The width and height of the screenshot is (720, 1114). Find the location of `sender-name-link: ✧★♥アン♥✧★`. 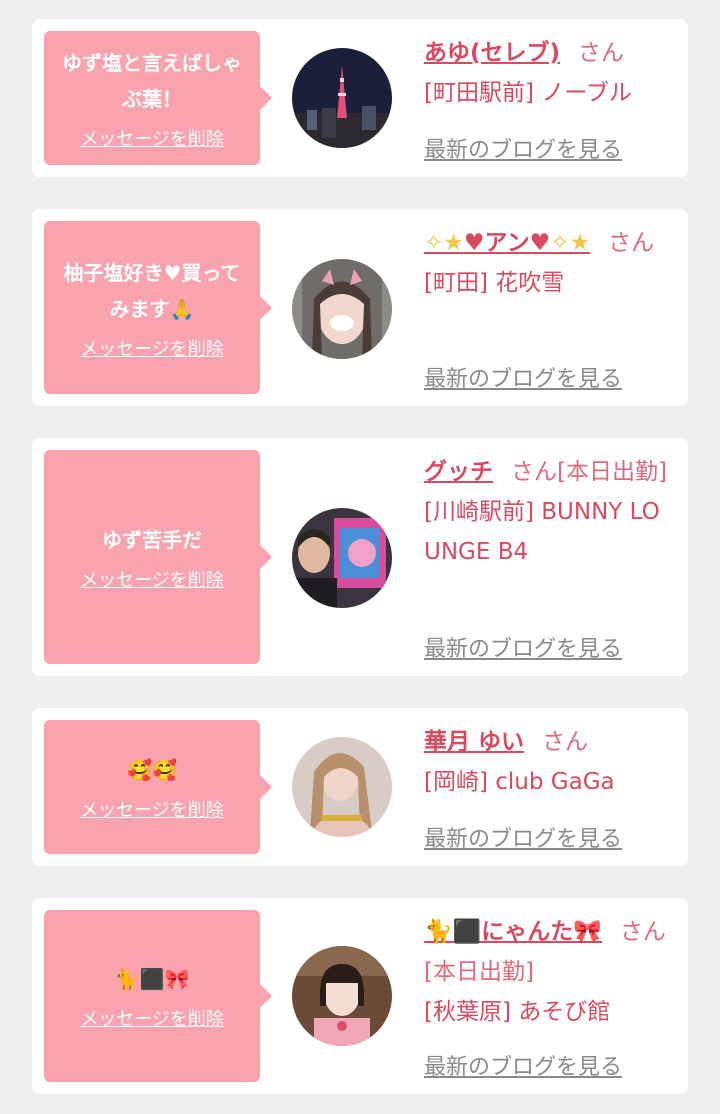

sender-name-link: ✧★♥アン♥✧★ is located at coordinates (507, 243).